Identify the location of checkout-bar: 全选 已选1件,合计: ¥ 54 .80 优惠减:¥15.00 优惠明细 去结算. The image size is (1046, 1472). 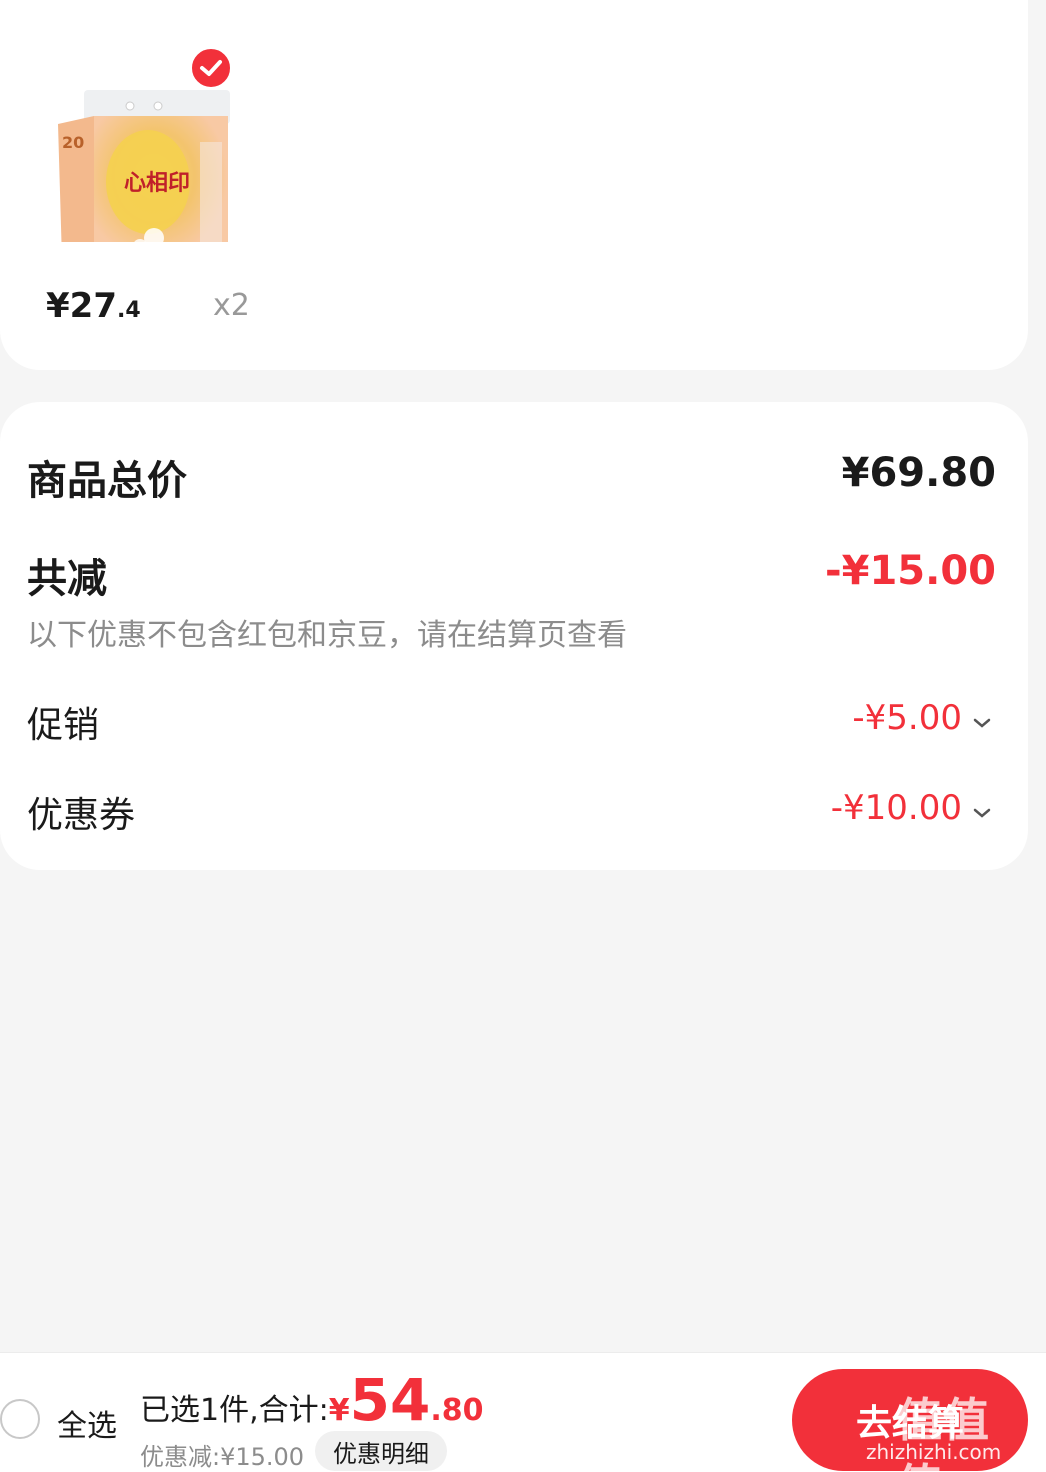
(523, 1412).